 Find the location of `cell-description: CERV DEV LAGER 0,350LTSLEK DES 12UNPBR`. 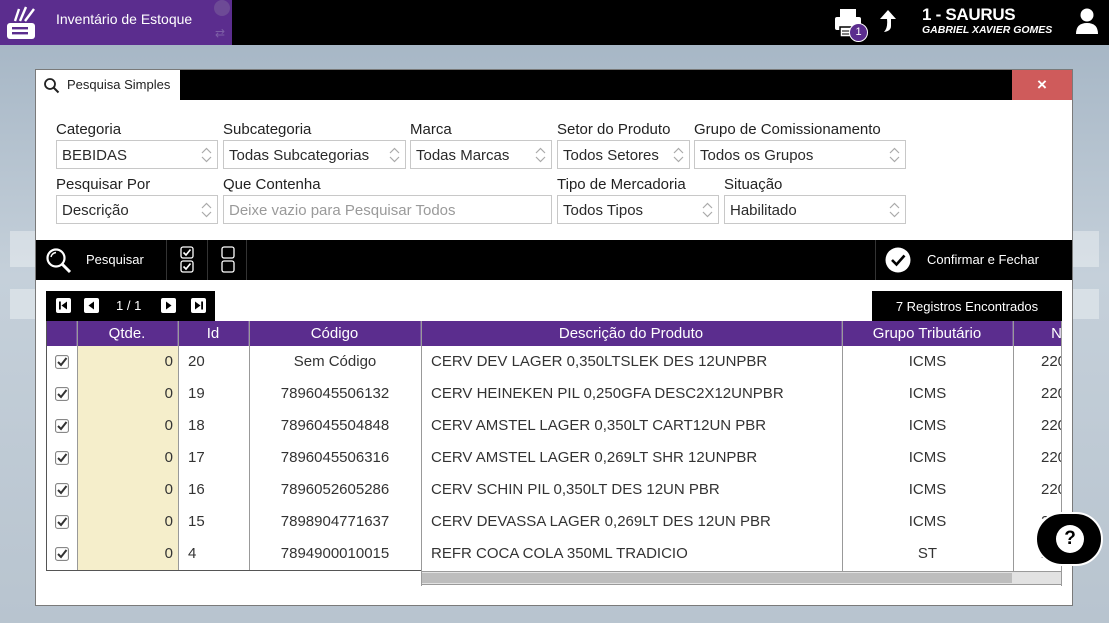

cell-description: CERV DEV LAGER 0,350LTSLEK DES 12UNPBR is located at coordinates (599, 361).